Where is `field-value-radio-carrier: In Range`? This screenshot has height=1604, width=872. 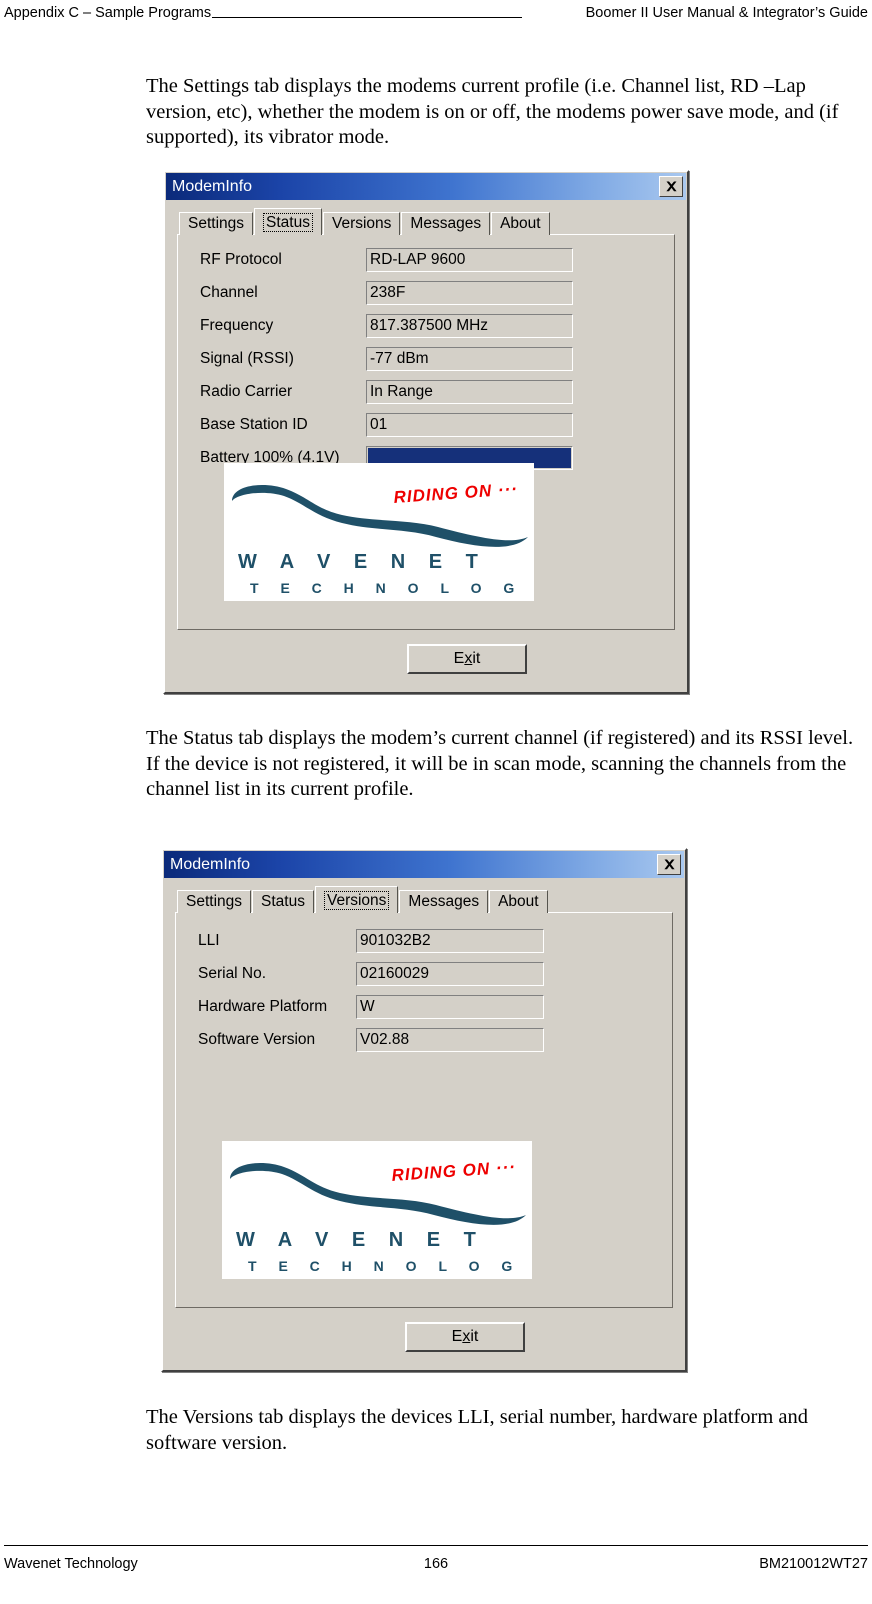 field-value-radio-carrier: In Range is located at coordinates (469, 392).